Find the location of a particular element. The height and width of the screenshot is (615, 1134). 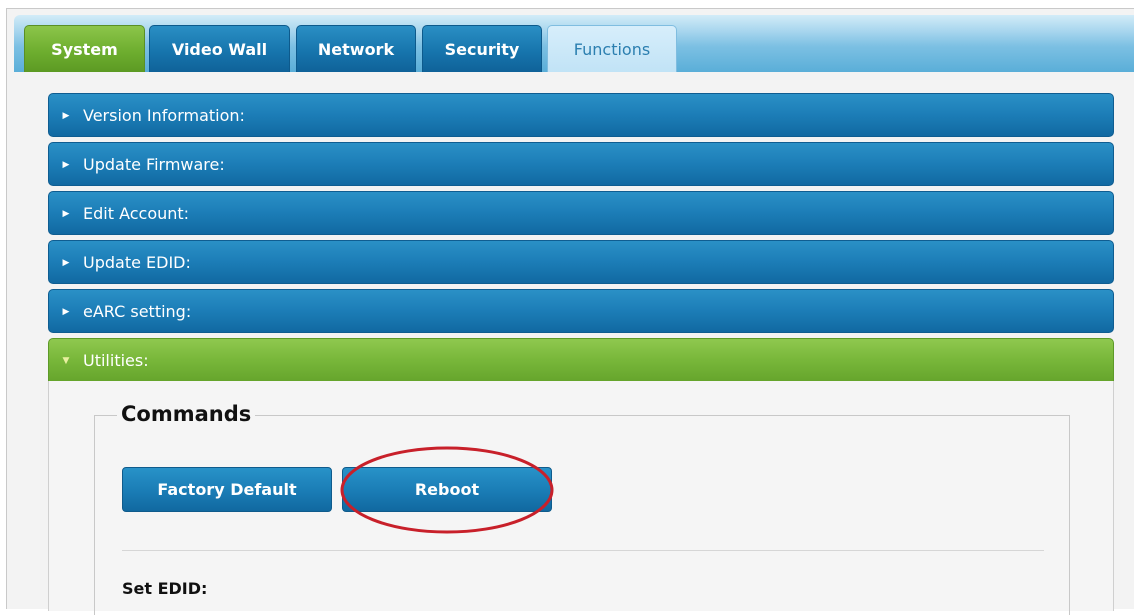

tab-system-label: System is located at coordinates (84, 49).